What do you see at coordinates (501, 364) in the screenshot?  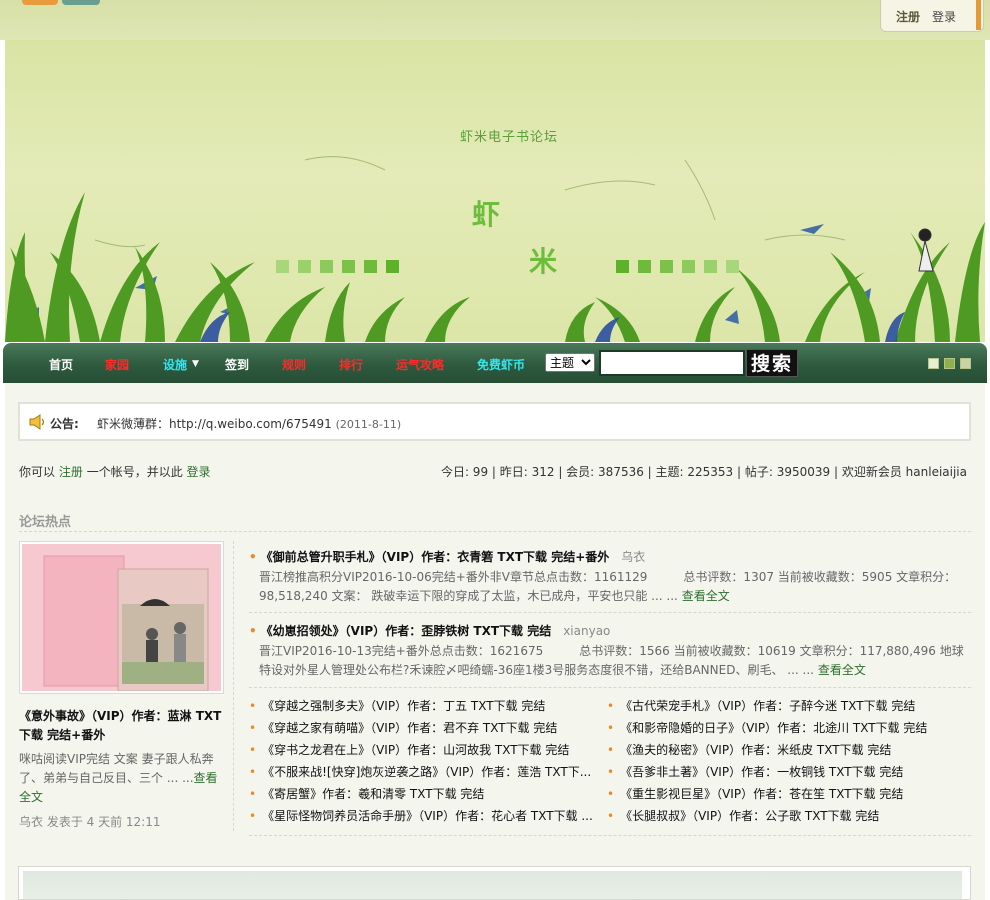 I see `nav-item-free-coins: 免费虾币` at bounding box center [501, 364].